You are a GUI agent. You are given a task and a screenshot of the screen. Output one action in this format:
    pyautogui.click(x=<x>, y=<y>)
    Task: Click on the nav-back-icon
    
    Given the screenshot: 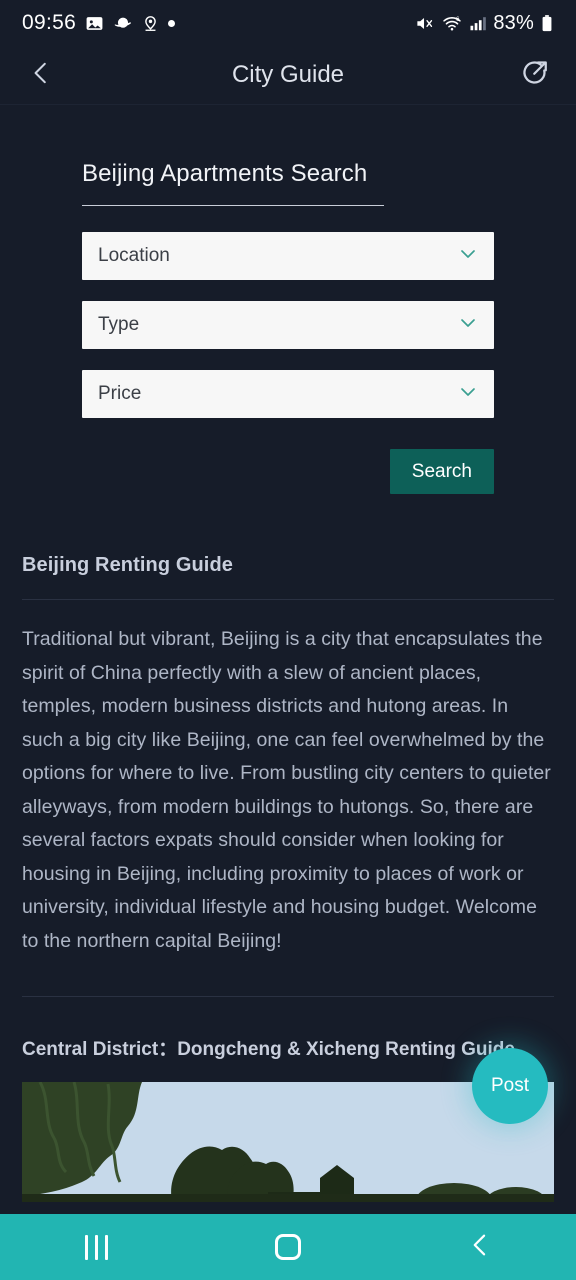 What is the action you would take?
    pyautogui.click(x=480, y=1247)
    